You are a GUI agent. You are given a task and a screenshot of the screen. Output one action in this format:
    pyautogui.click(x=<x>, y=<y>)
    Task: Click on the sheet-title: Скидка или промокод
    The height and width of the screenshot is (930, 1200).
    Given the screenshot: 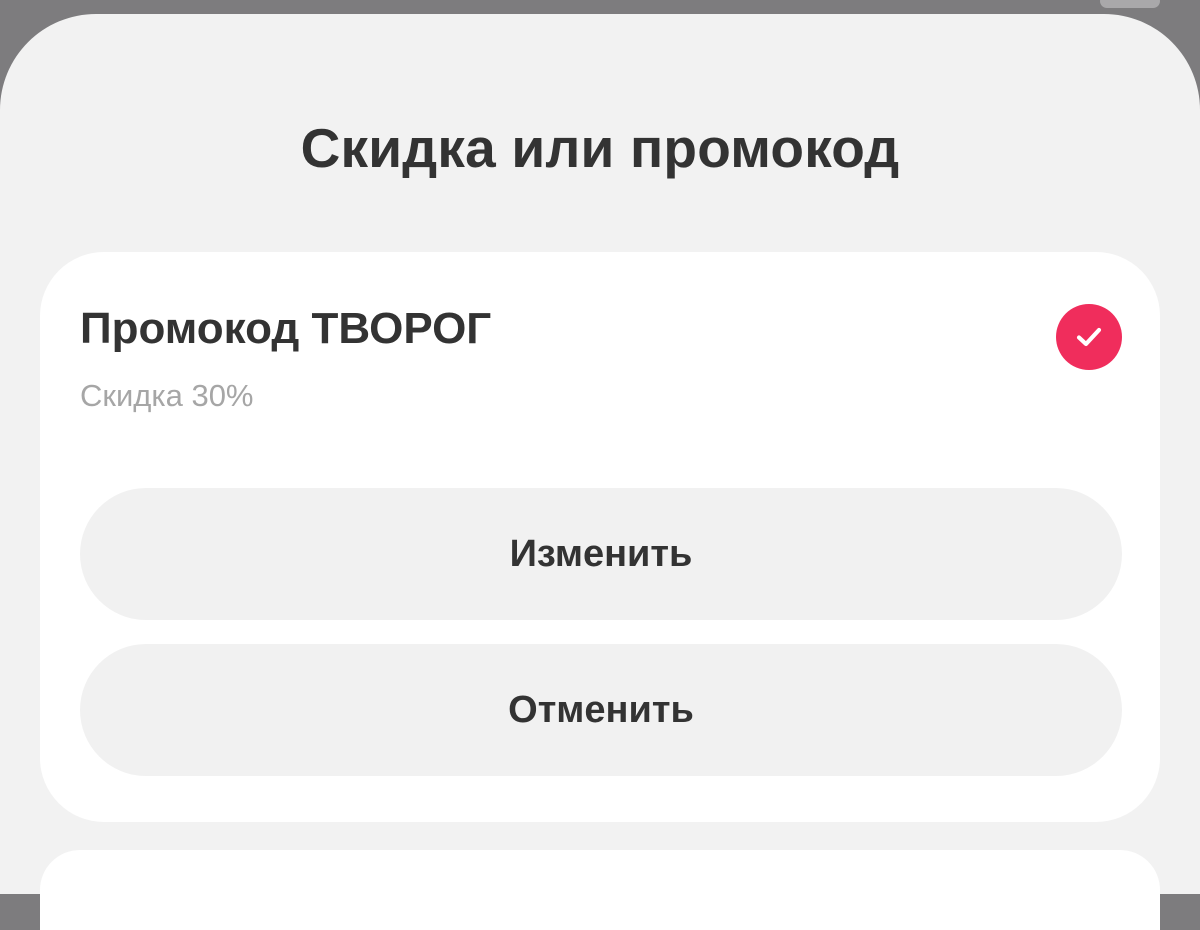 What is the action you would take?
    pyautogui.click(x=600, y=148)
    